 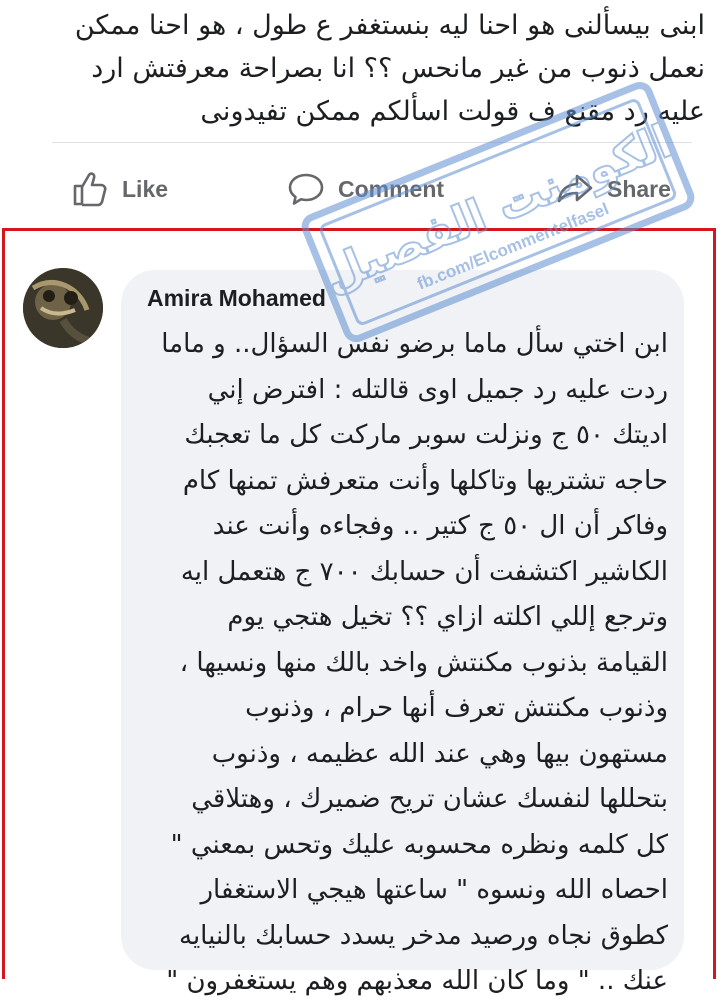 I want to click on speech-bubble-icon, so click(x=306, y=189).